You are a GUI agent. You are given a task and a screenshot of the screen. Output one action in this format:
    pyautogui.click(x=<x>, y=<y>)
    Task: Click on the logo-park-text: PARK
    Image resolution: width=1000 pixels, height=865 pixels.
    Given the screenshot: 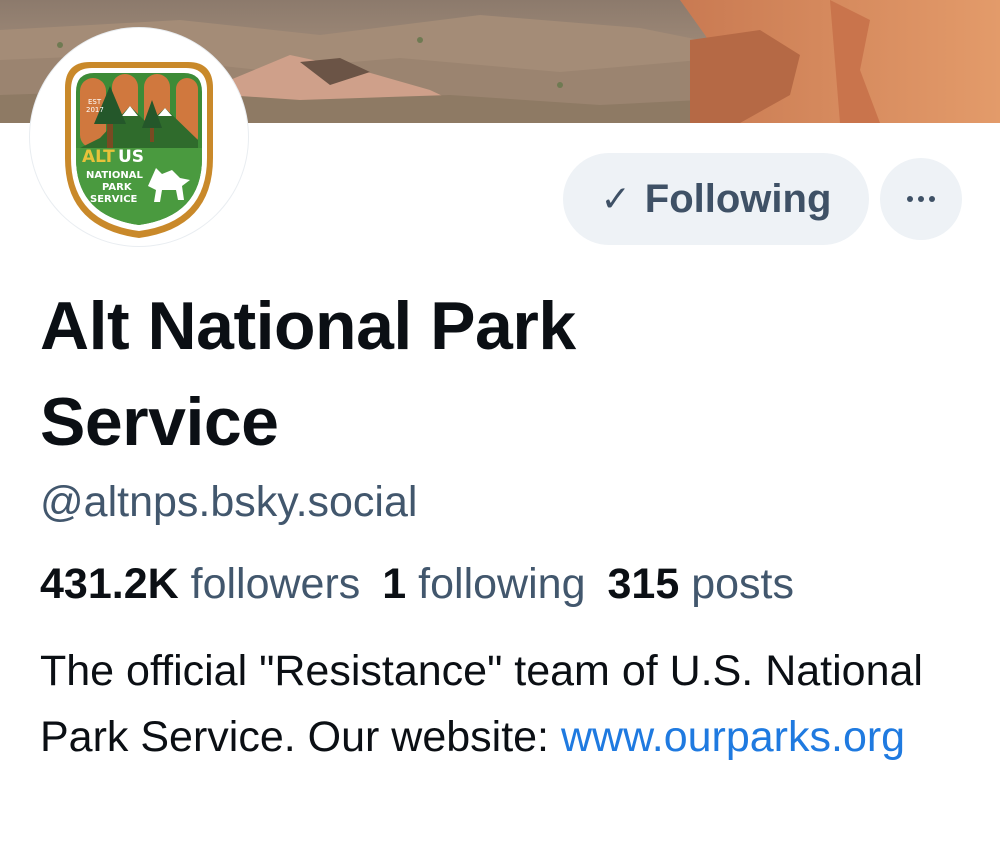 What is the action you would take?
    pyautogui.click(x=117, y=187)
    